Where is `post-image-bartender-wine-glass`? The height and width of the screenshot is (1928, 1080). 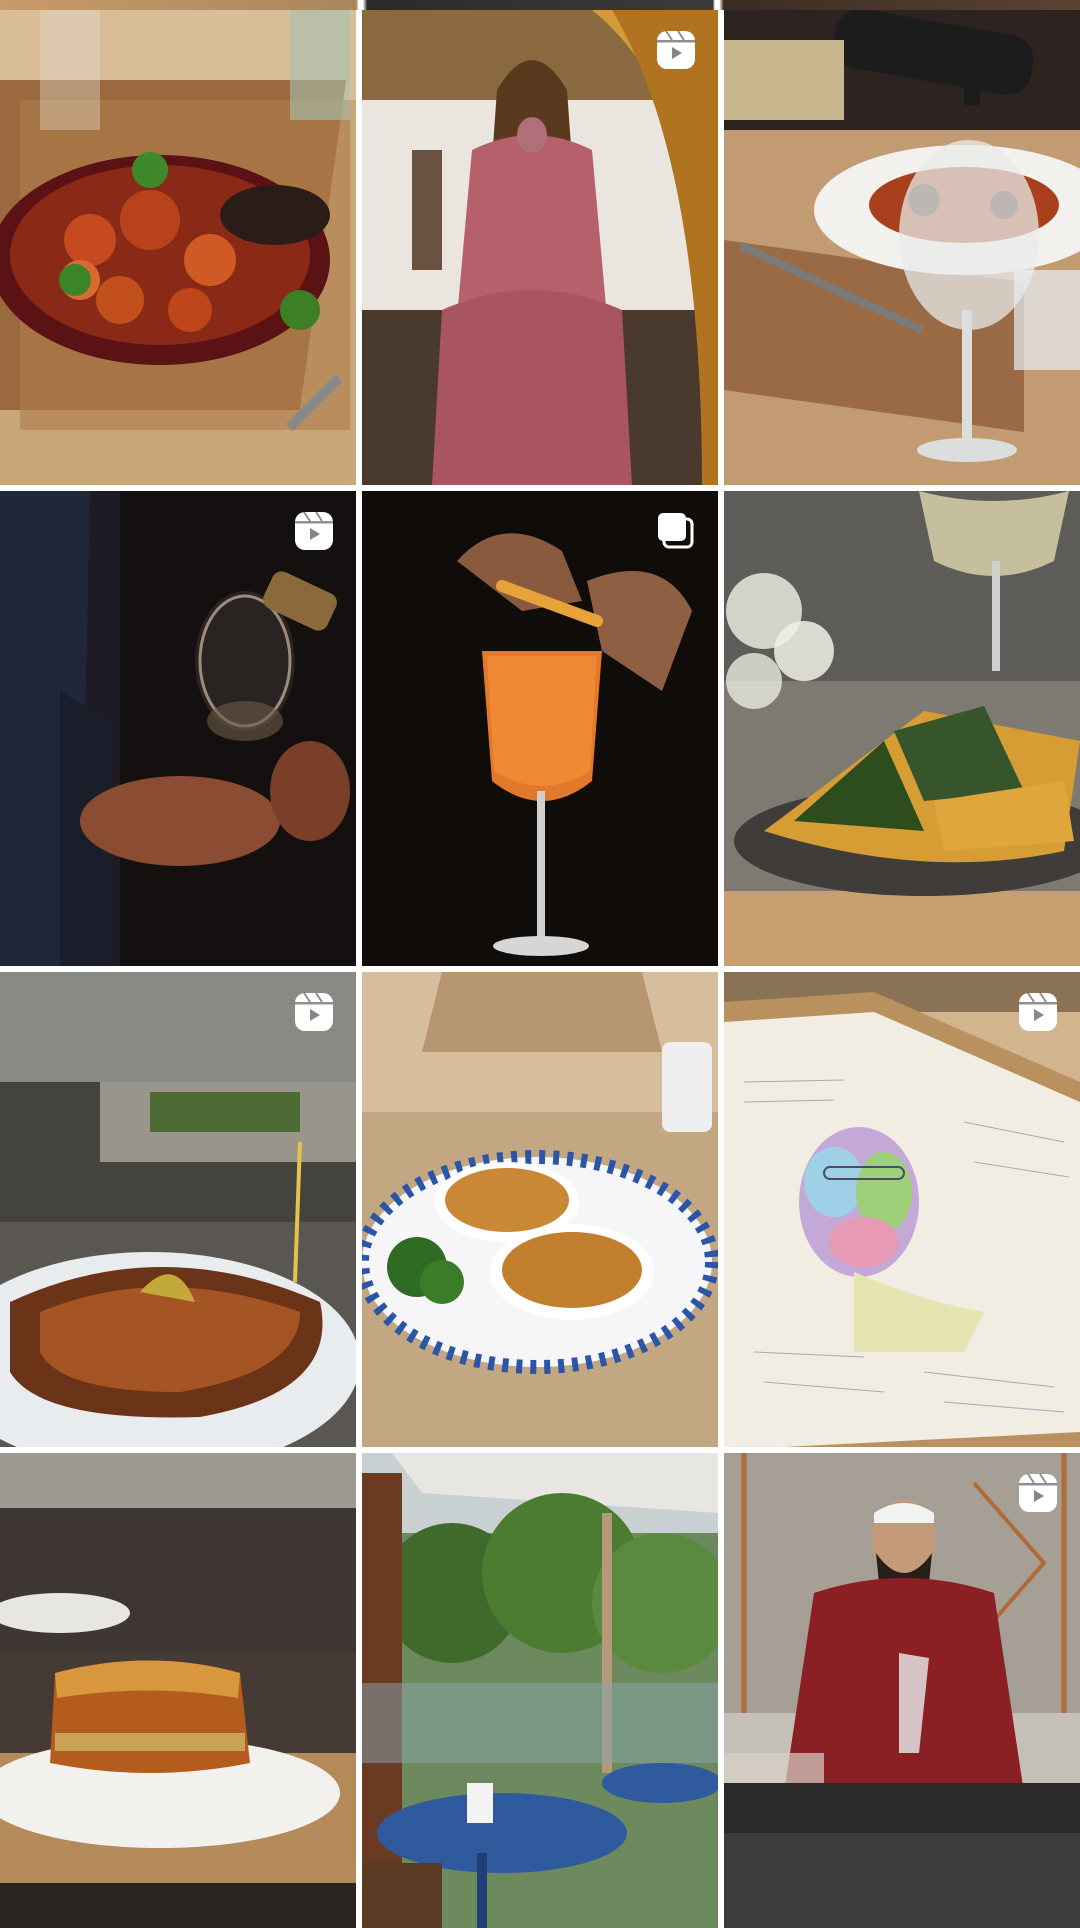 post-image-bartender-wine-glass is located at coordinates (902, 1690).